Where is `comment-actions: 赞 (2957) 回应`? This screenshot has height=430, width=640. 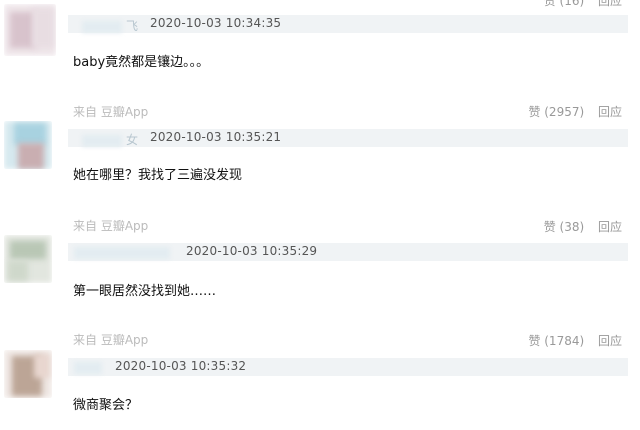
comment-actions: 赞 (2957) 回应 is located at coordinates (570, 111).